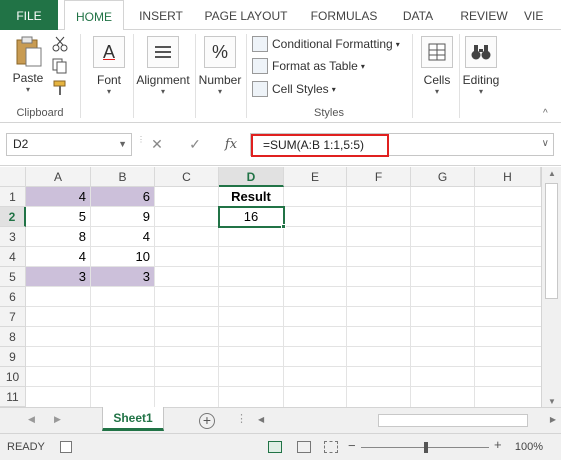  I want to click on normal-view-icon, so click(275, 447).